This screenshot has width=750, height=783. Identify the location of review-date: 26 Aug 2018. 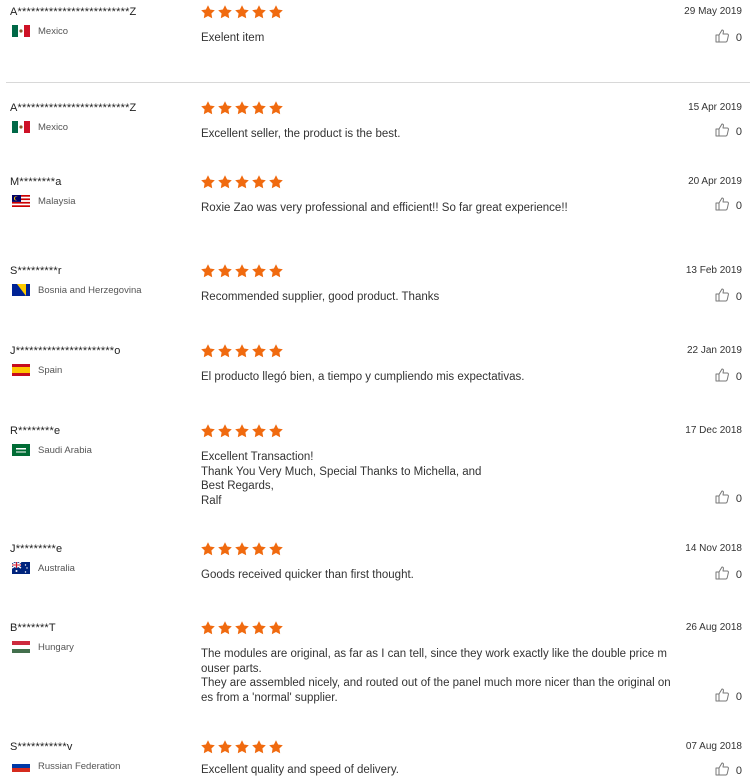
(713, 627).